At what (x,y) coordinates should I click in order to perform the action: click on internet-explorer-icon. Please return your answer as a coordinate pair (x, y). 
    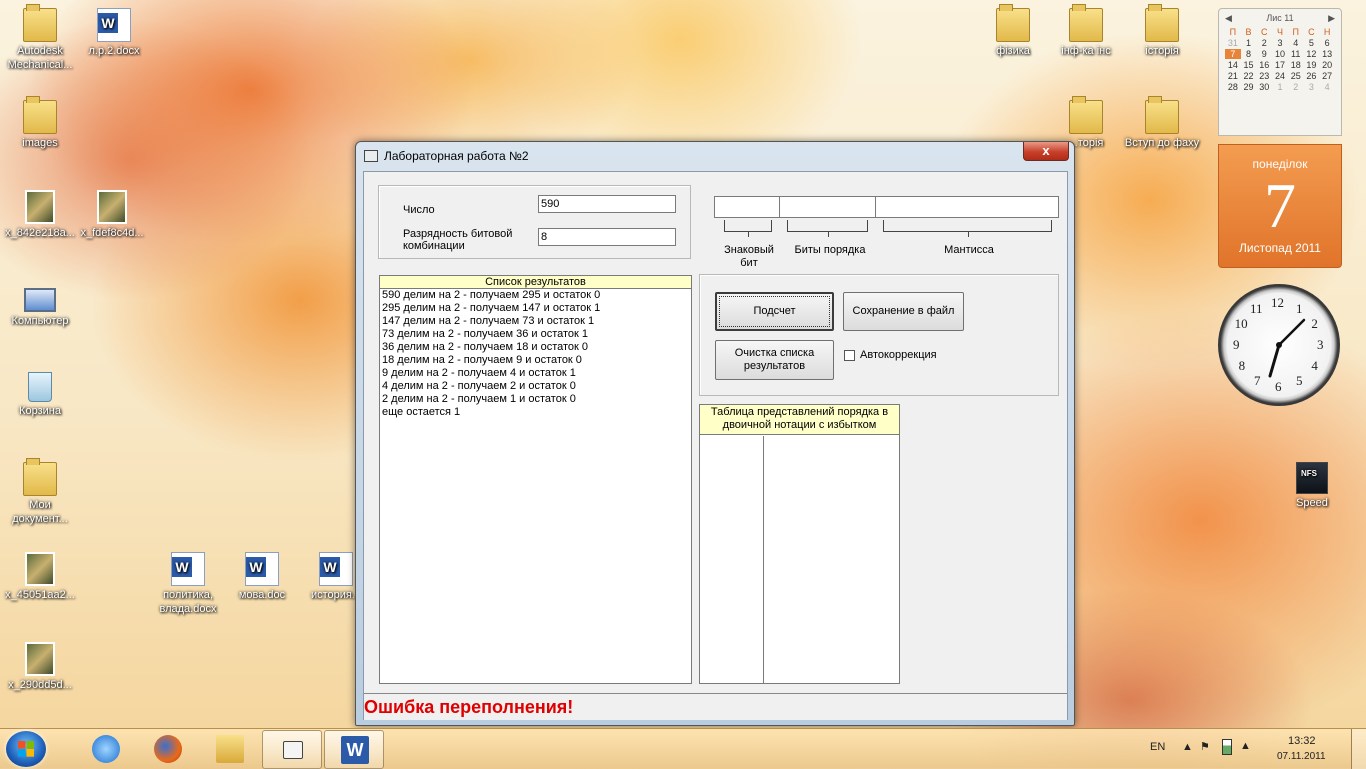
    Looking at the image, I should click on (106, 749).